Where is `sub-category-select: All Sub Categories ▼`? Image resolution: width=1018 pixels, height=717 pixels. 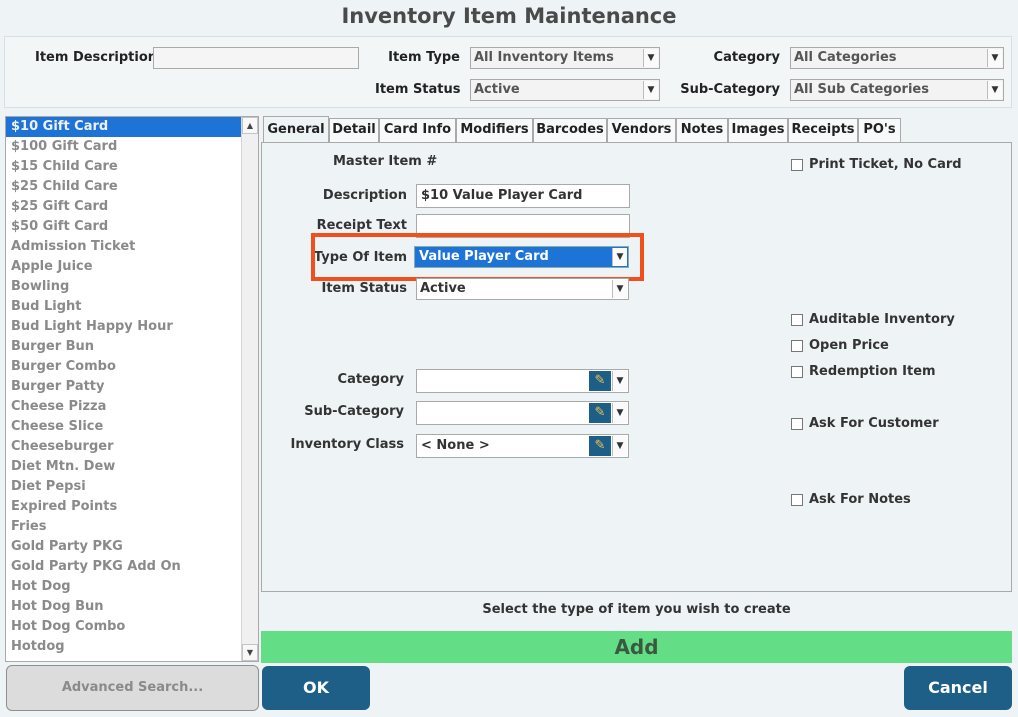 sub-category-select: All Sub Categories ▼ is located at coordinates (897, 90).